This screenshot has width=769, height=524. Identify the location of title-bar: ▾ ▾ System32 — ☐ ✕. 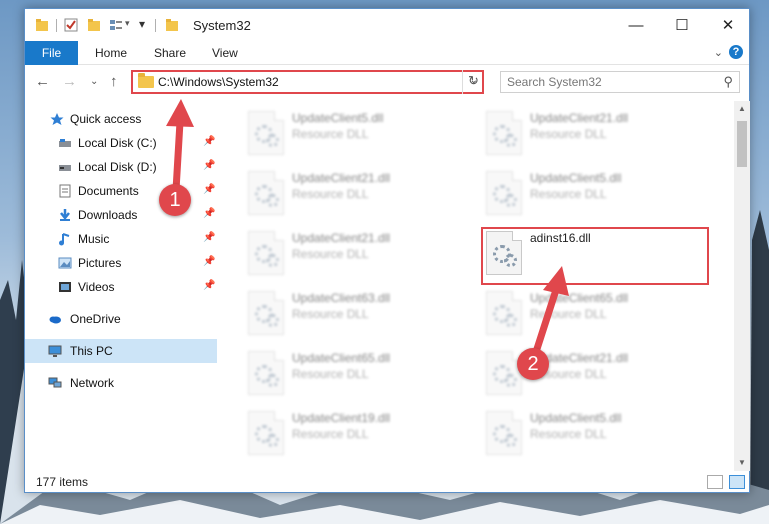
(387, 25).